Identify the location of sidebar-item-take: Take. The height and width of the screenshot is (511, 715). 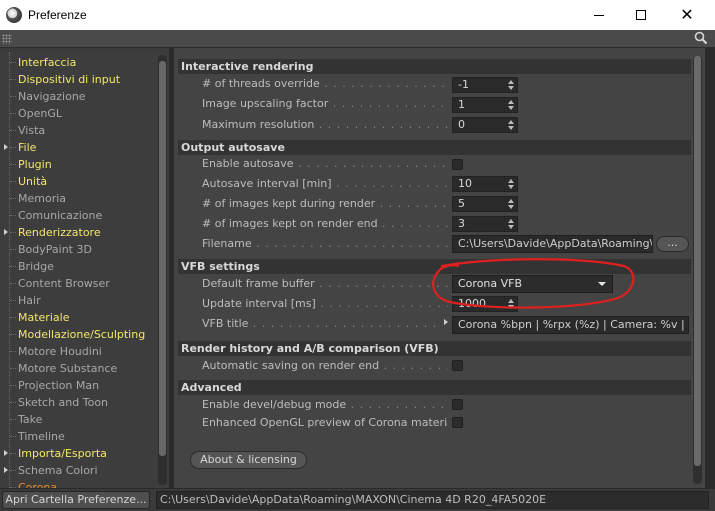
(26, 419).